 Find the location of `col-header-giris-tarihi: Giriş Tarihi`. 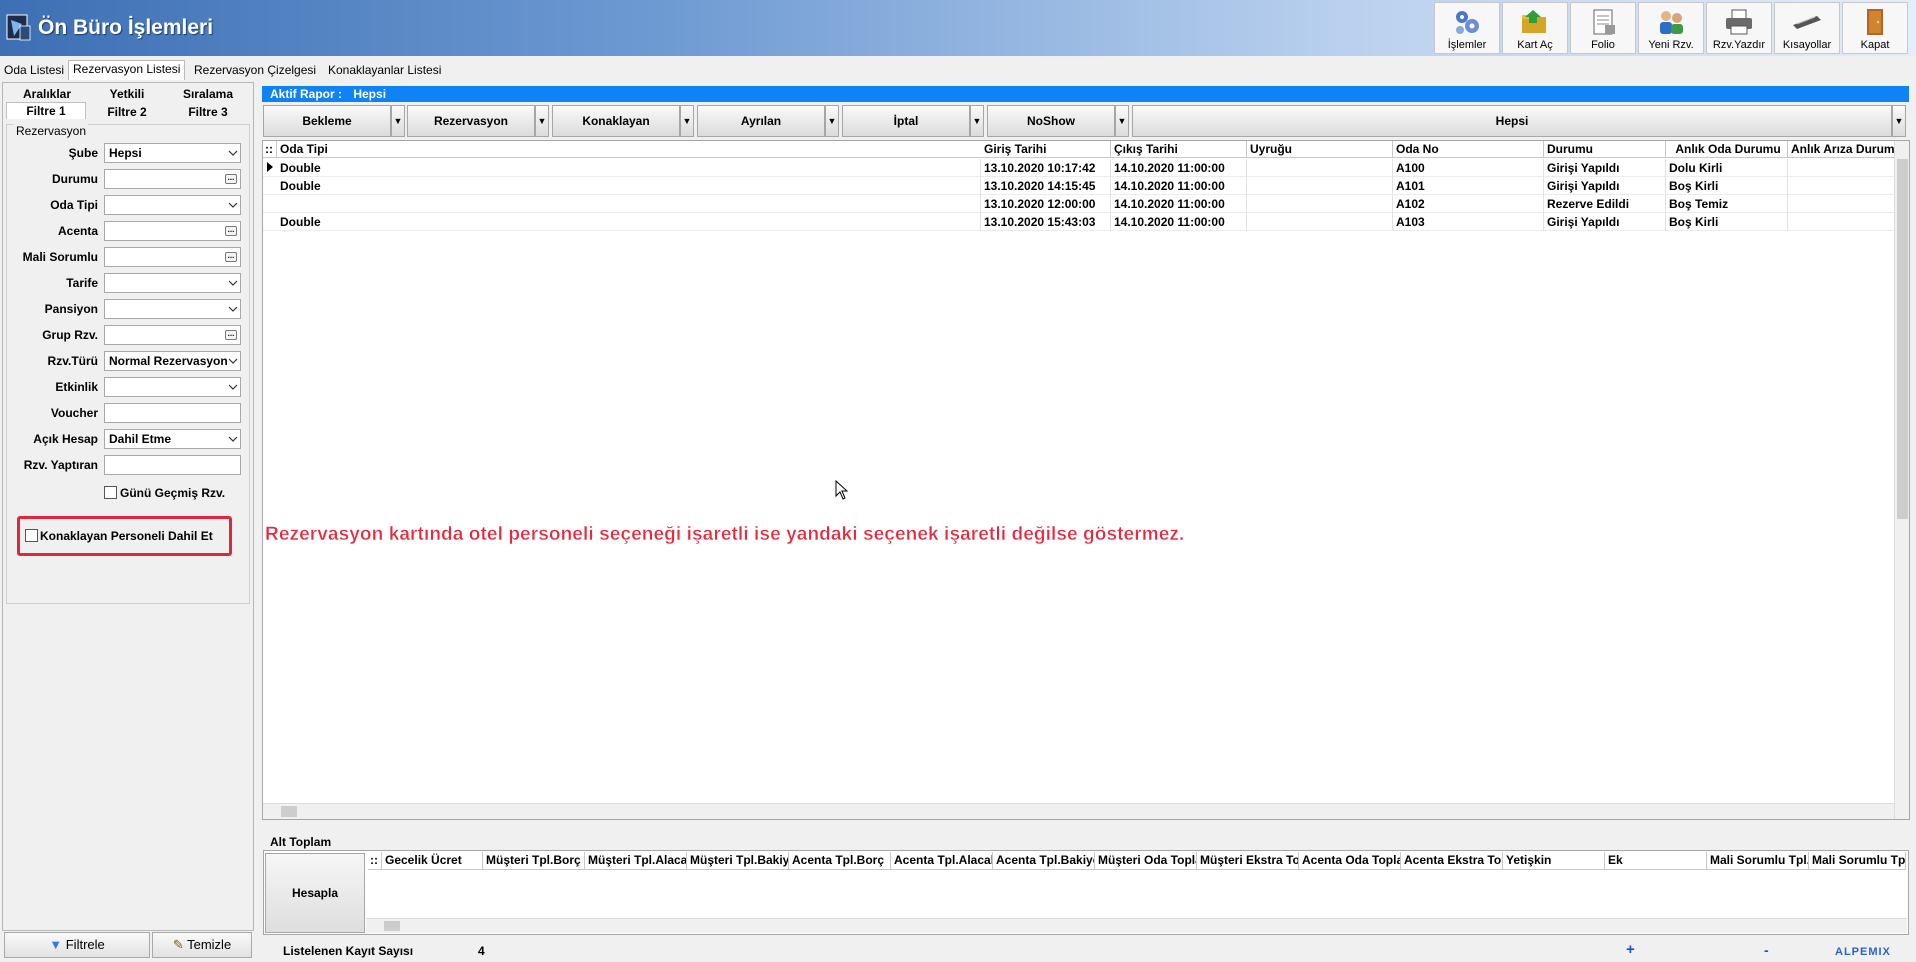

col-header-giris-tarihi: Giriş Tarihi is located at coordinates (1046, 149).